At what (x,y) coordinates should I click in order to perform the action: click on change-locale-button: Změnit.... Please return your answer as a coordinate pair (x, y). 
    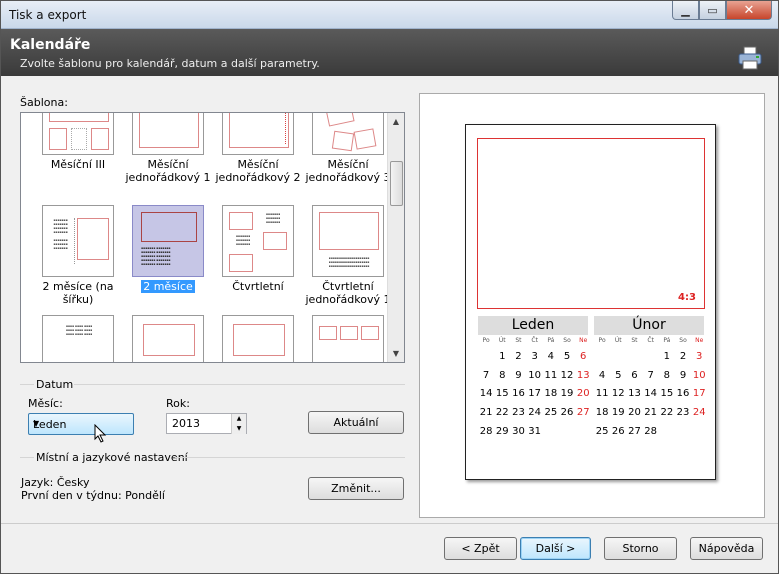
    Looking at the image, I should click on (356, 488).